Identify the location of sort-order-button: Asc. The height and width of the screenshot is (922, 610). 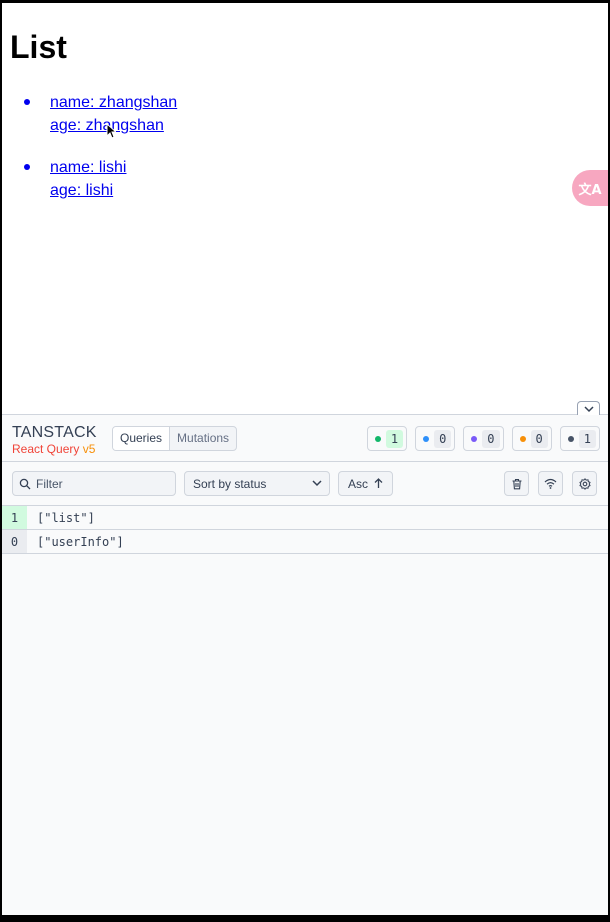
(365, 483).